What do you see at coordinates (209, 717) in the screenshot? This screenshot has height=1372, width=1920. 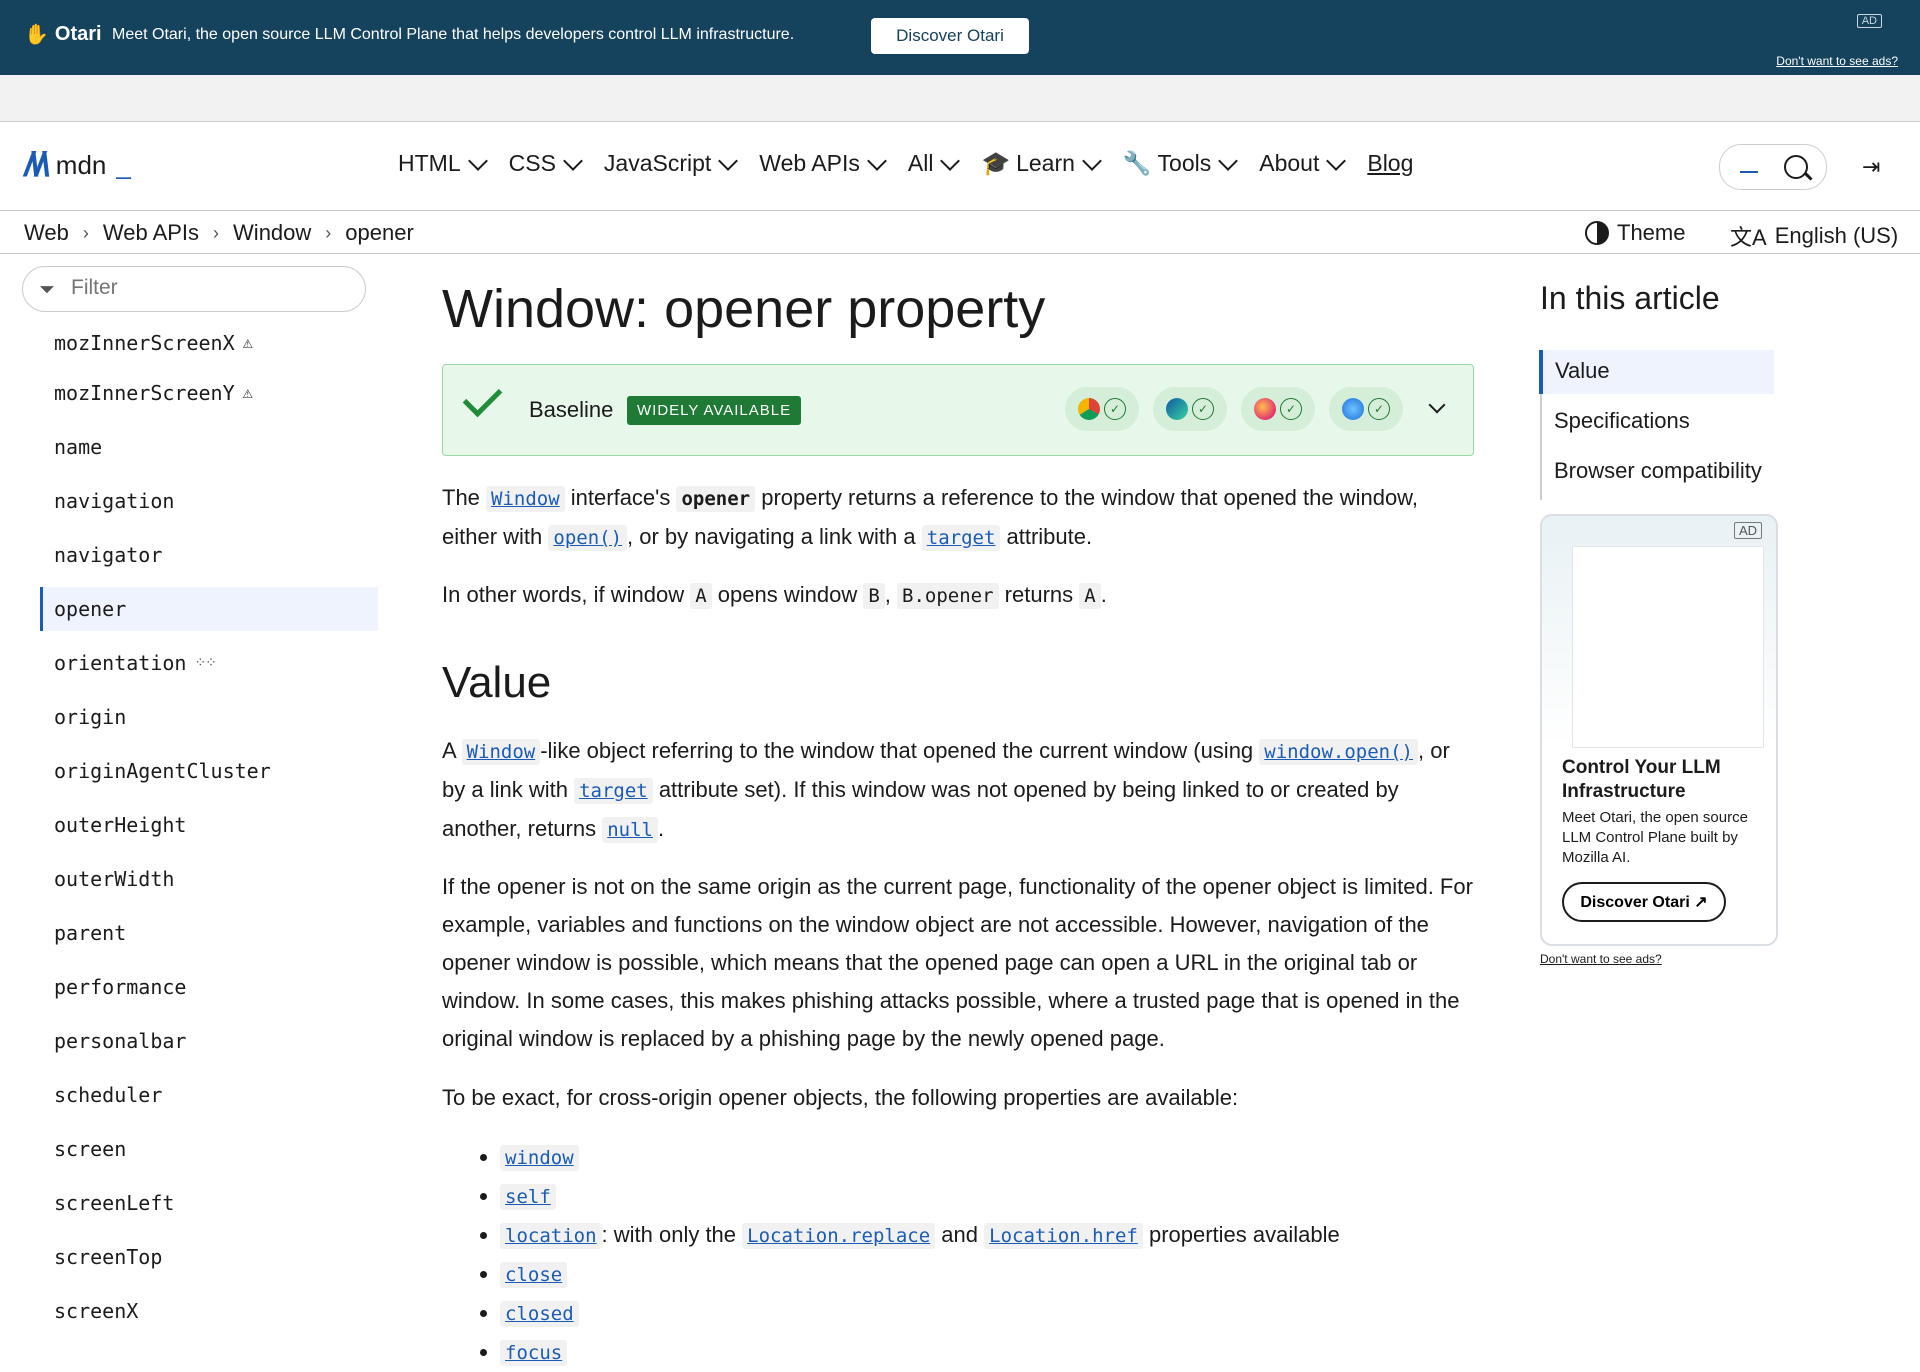 I see `sidebar-item-origin: origin` at bounding box center [209, 717].